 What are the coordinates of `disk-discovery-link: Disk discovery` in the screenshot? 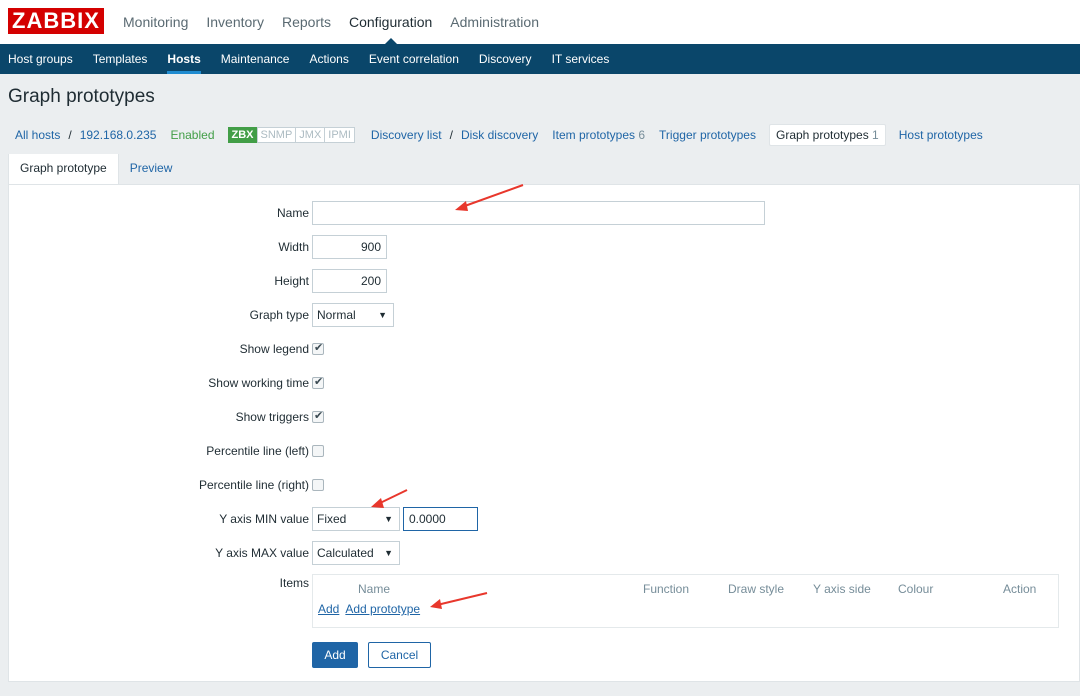 It's located at (499, 135).